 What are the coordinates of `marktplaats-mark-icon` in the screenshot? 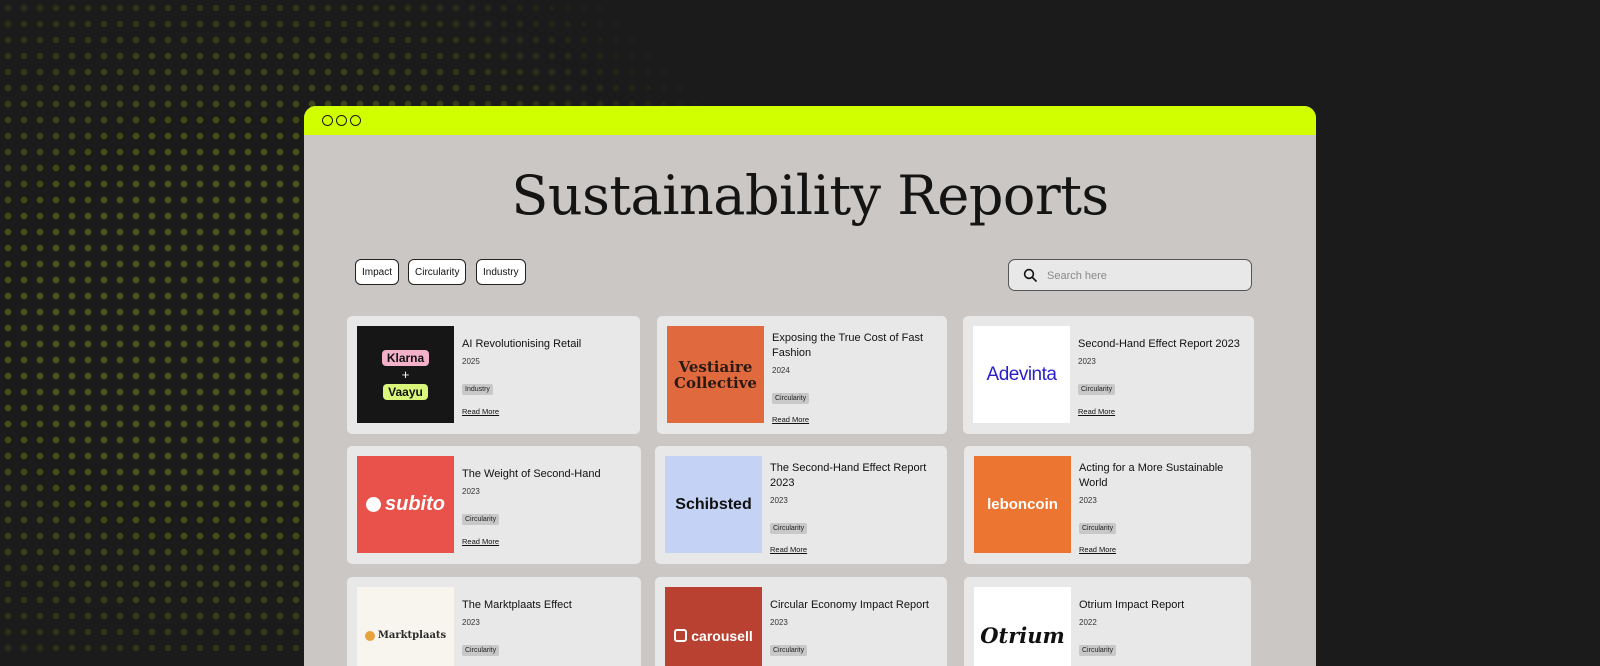 It's located at (369, 635).